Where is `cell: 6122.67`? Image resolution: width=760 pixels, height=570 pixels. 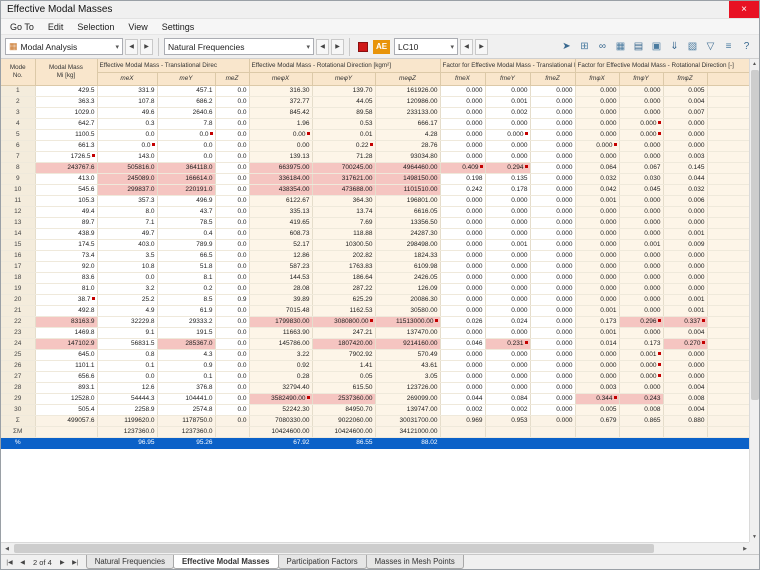 cell: 6122.67 is located at coordinates (281, 201).